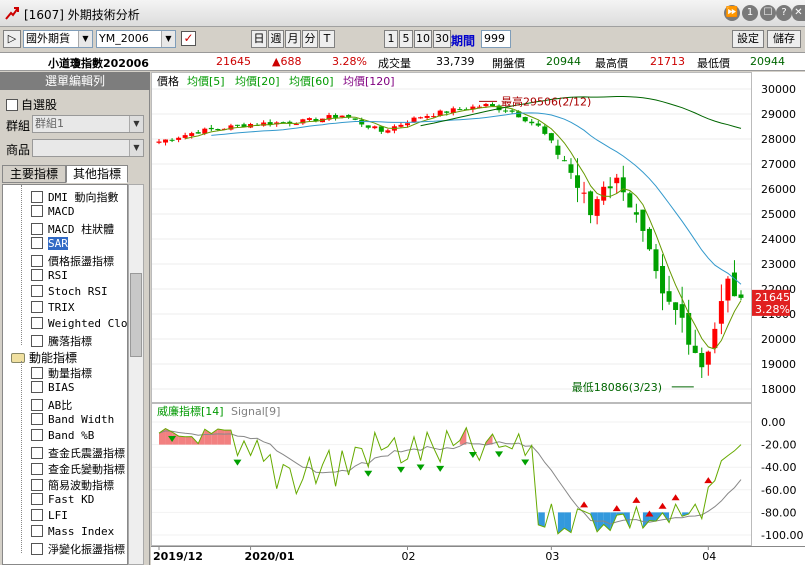 This screenshot has height=565, width=805. What do you see at coordinates (53, 211) in the screenshot?
I see `indicator-item: MACD` at bounding box center [53, 211].